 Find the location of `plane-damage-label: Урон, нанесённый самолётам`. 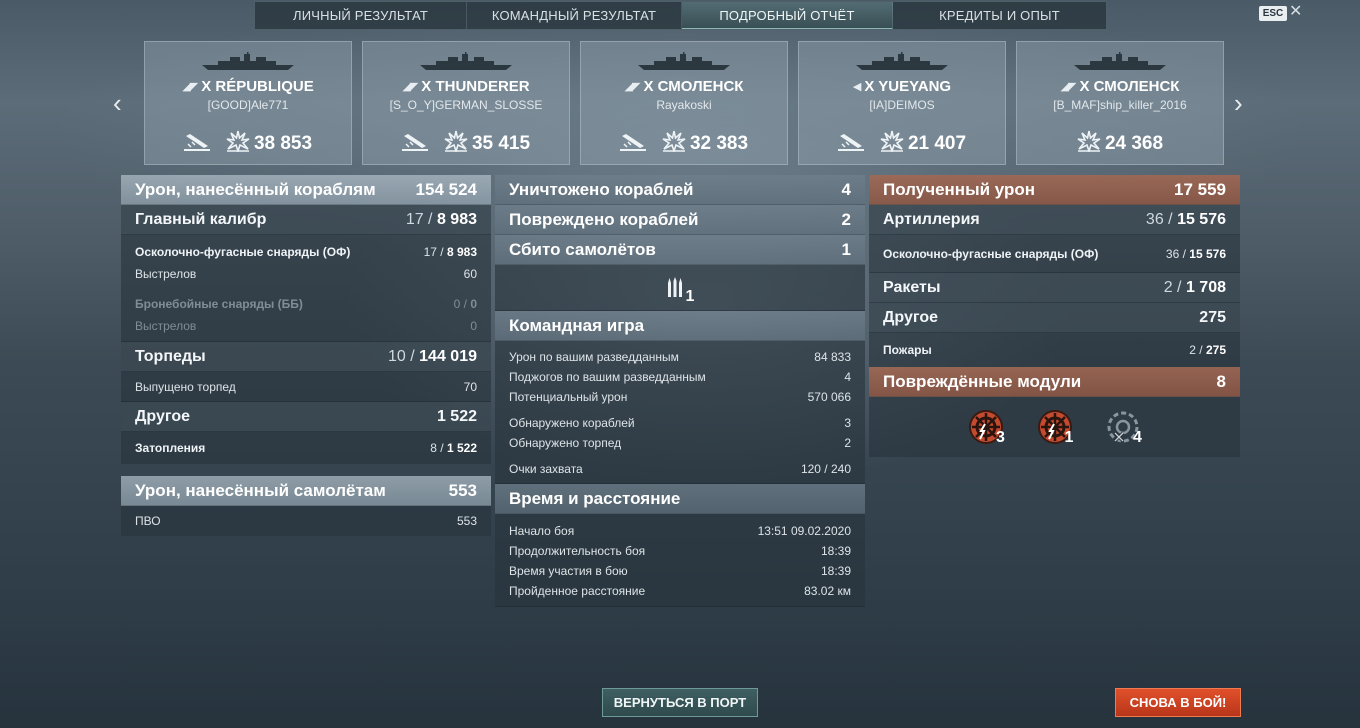

plane-damage-label: Урон, нанесённый самолётам is located at coordinates (260, 490).